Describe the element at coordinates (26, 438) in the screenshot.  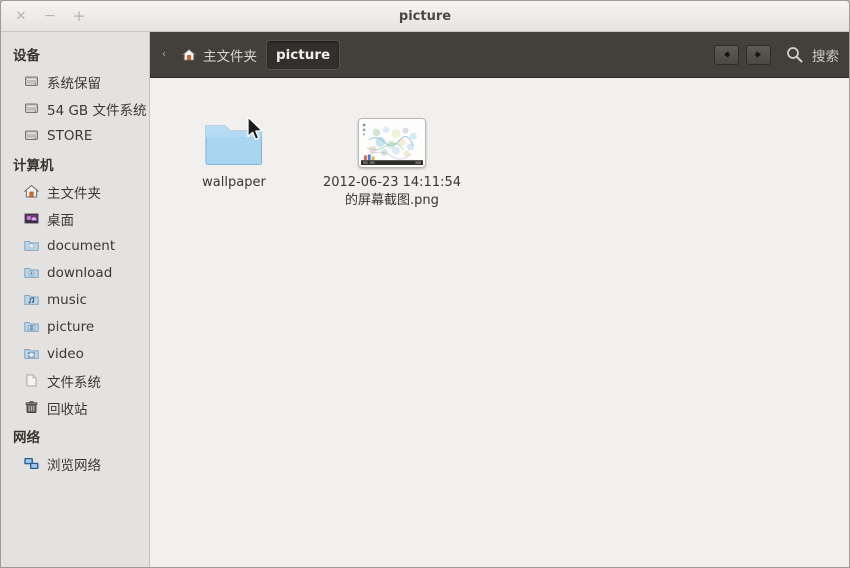
I see `sidebar-heading-network: 网络` at that location.